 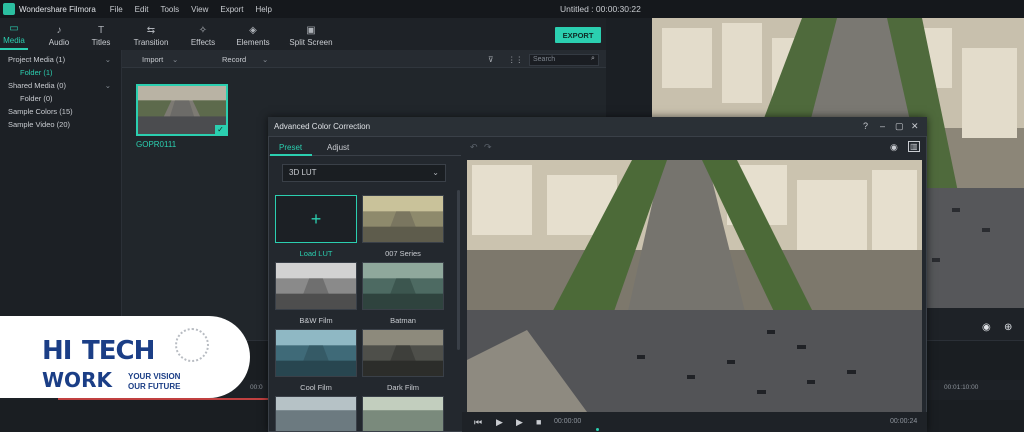 I want to click on next-frame-icon: ▶, so click(x=519, y=422).